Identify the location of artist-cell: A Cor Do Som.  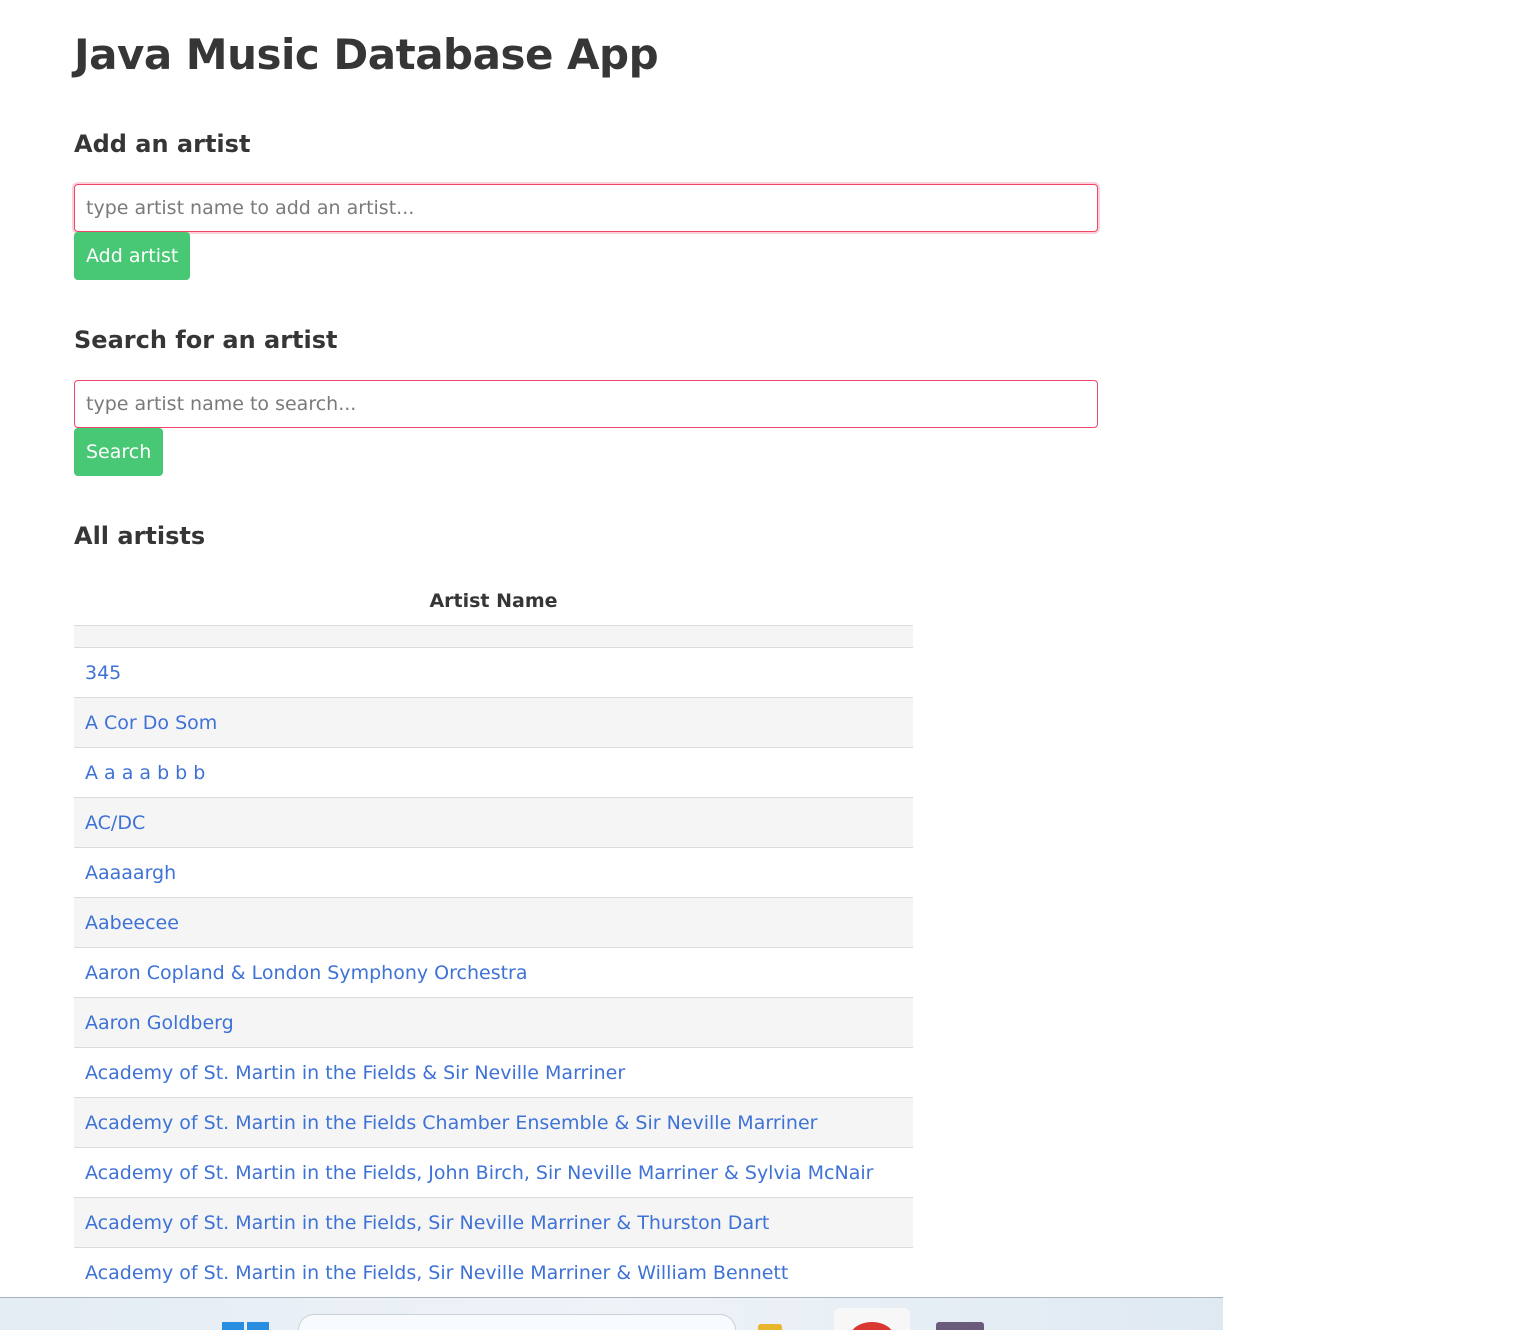
(493, 722).